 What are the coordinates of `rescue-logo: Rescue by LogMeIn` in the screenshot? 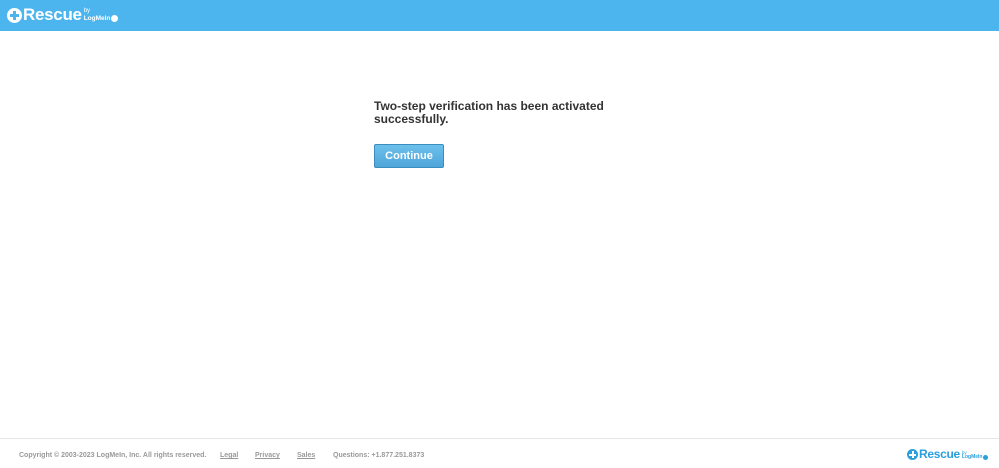 It's located at (63, 14).